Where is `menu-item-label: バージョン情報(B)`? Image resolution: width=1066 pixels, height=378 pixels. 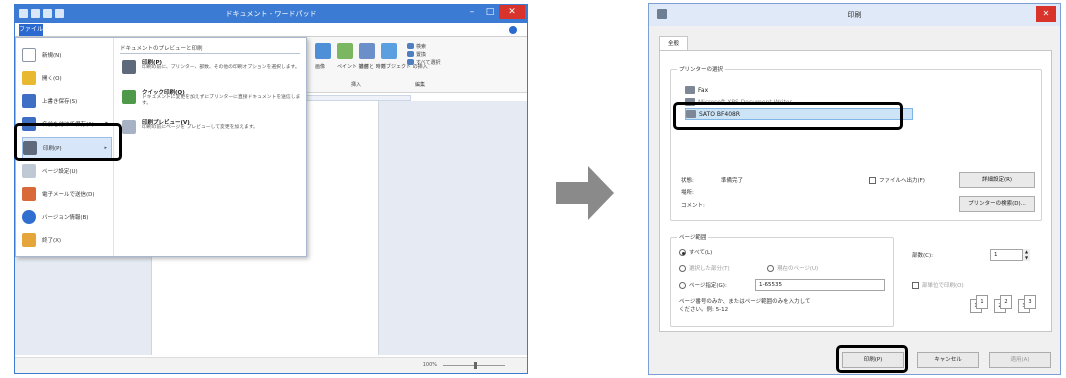
menu-item-label: バージョン情報(B) is located at coordinates (65, 218).